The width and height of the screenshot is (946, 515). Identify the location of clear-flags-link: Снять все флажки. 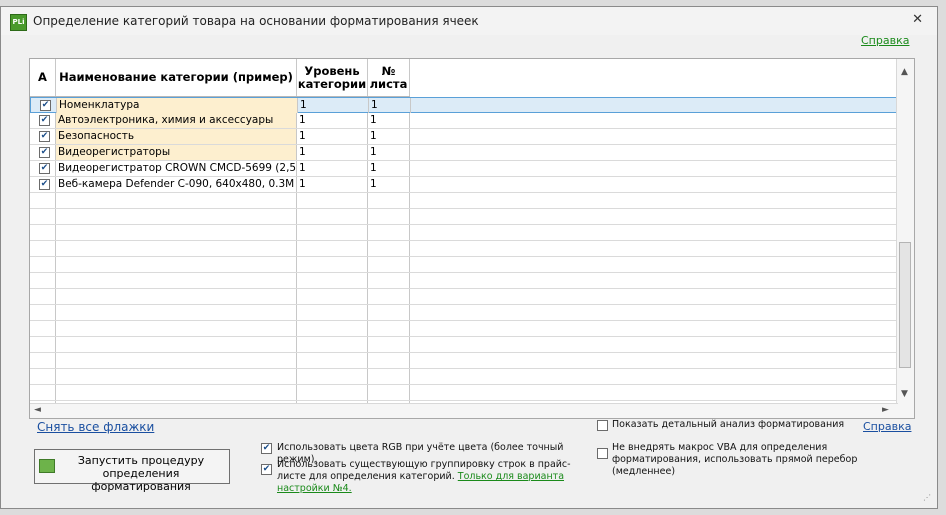
(95, 427).